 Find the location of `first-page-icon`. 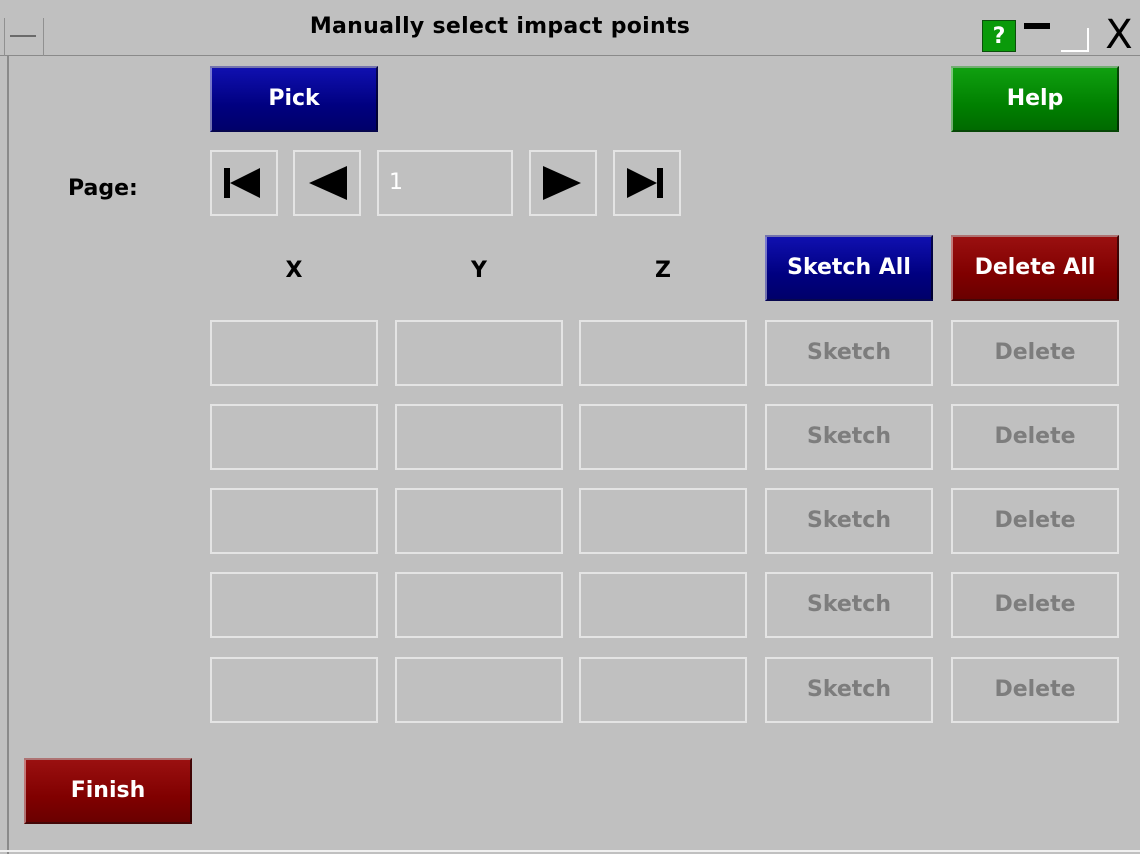

first-page-icon is located at coordinates (242, 183).